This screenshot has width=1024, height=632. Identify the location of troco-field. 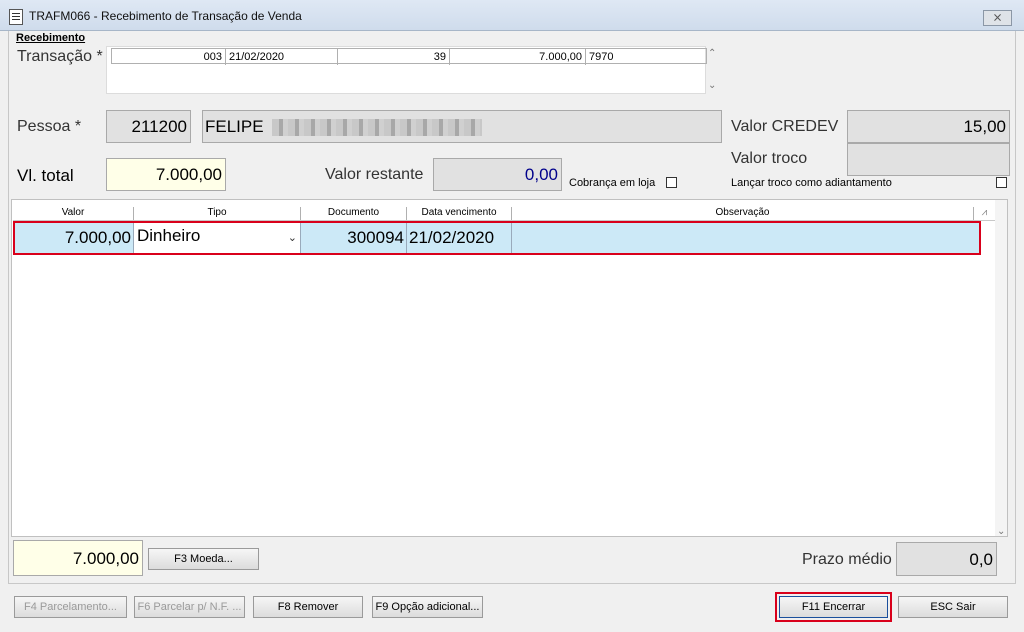
(928, 159).